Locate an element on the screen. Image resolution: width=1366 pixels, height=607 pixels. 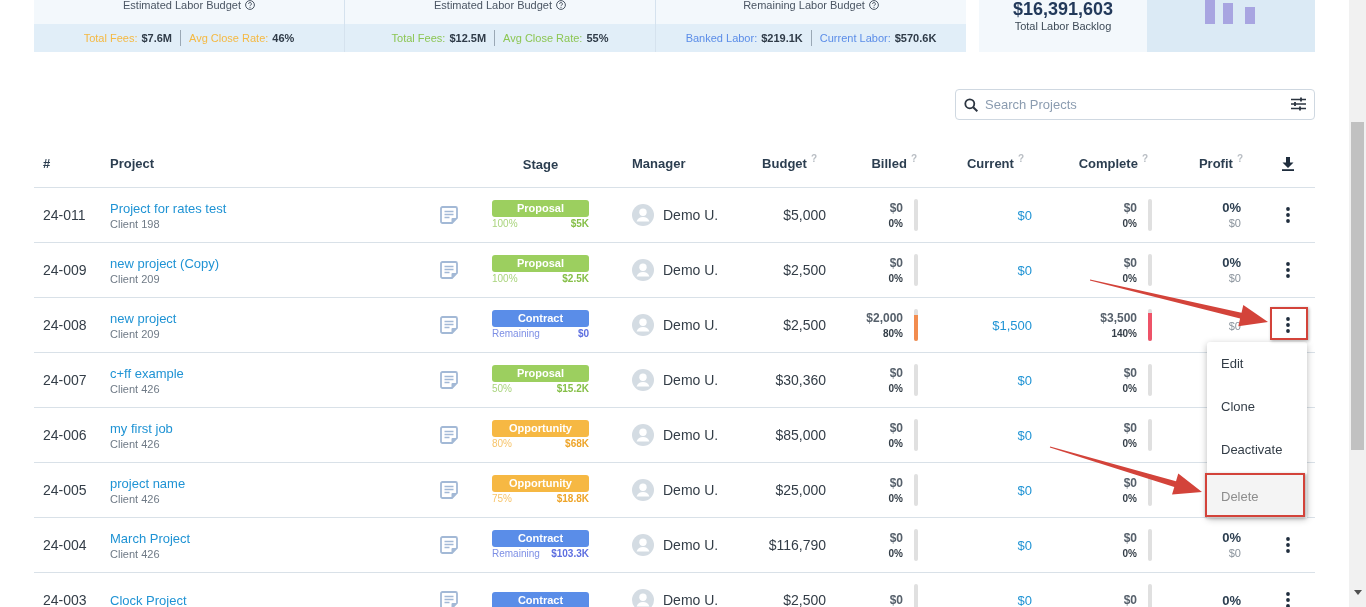
project-link: new project (Copy) is located at coordinates (165, 263).